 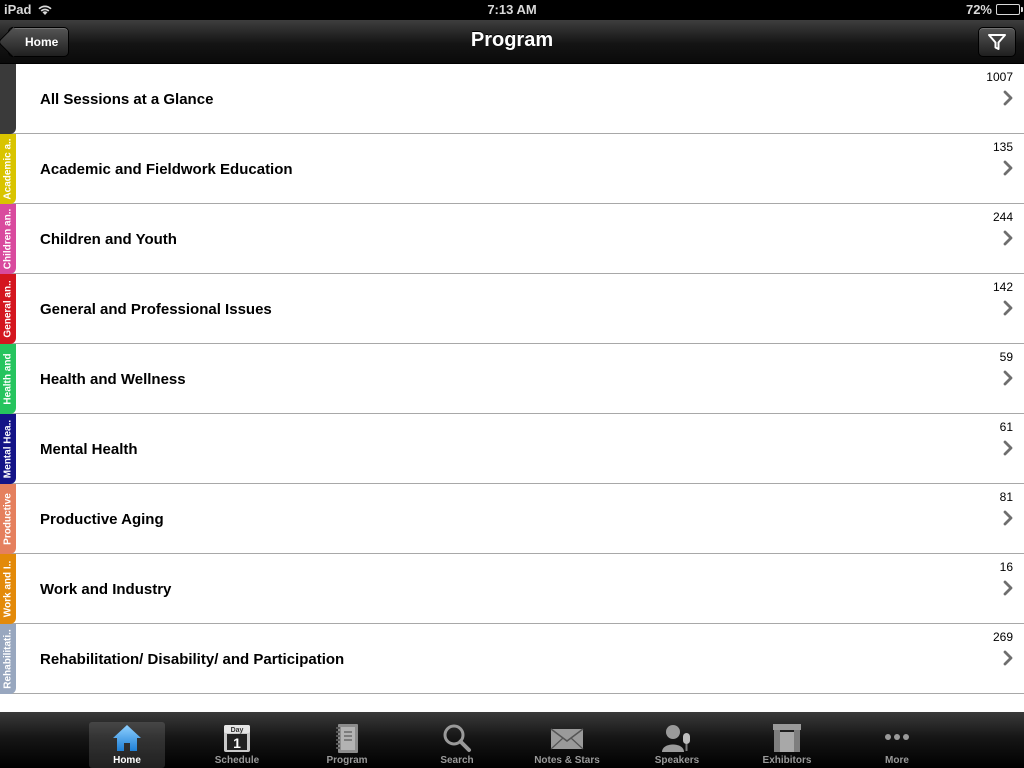 I want to click on speaker-person-icon, so click(x=676, y=738).